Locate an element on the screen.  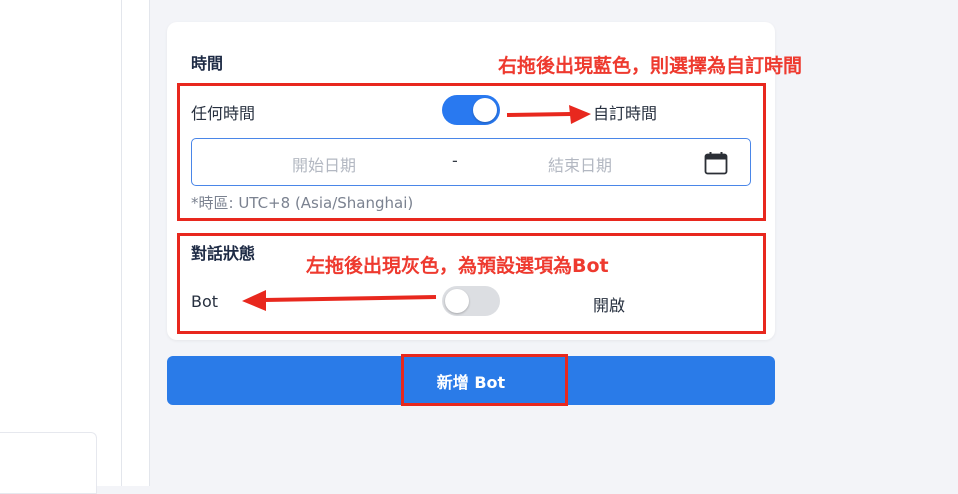
annotation-box-button is located at coordinates (484, 380).